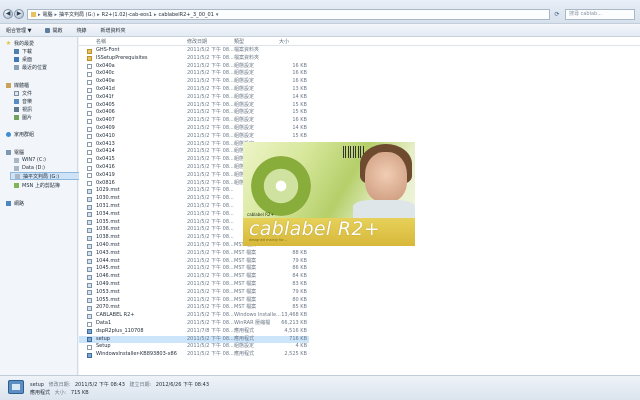  I want to click on nav-label: 圖片, so click(27, 117).